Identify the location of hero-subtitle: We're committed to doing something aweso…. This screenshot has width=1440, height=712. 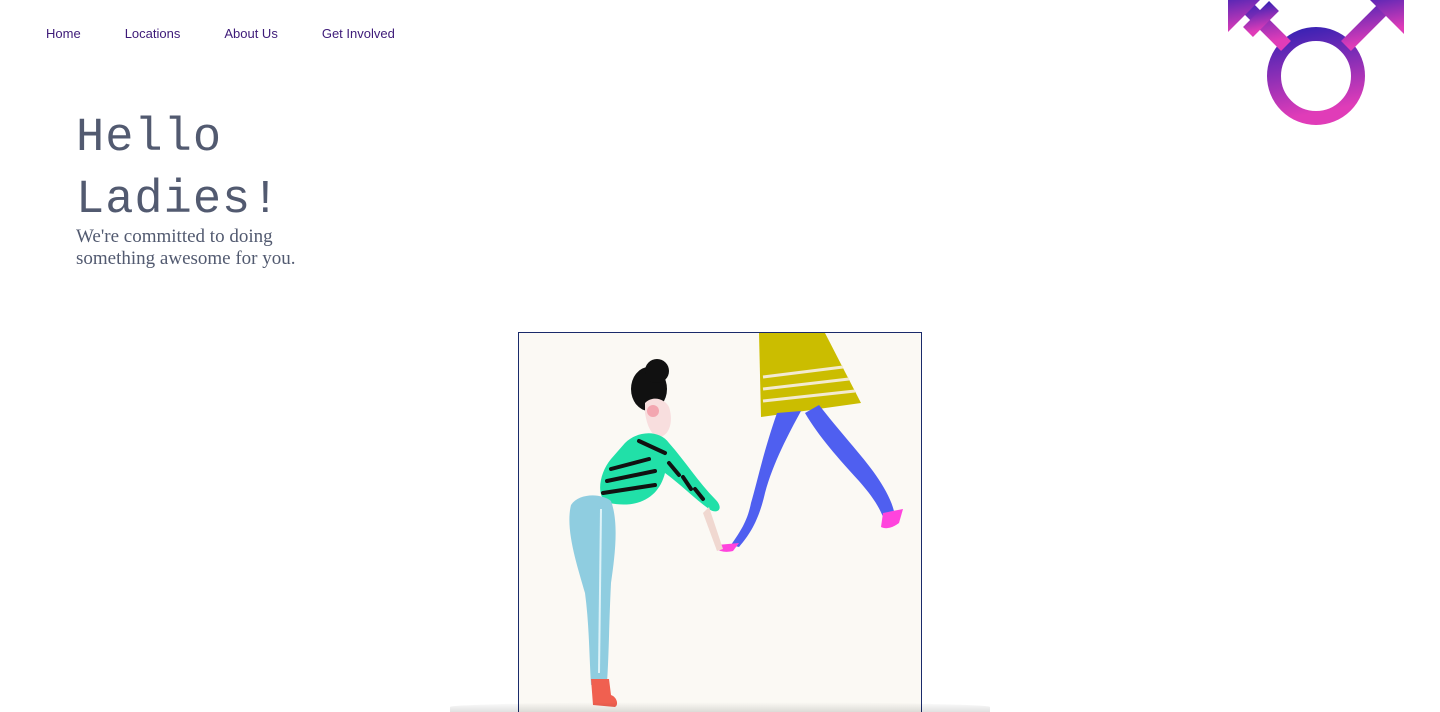
(186, 247).